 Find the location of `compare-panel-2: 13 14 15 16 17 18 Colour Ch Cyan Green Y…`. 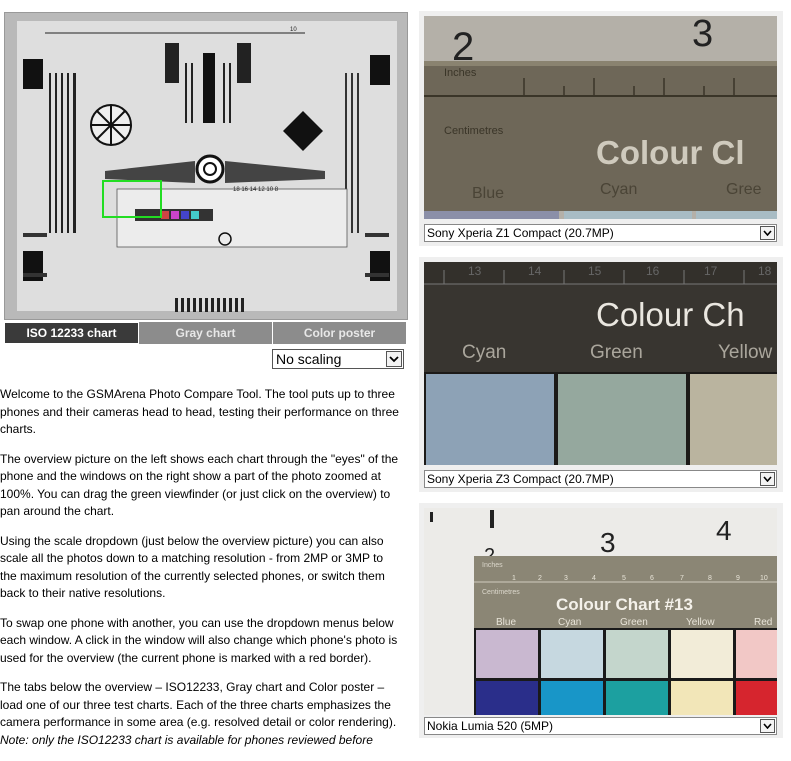

compare-panel-2: 13 14 15 16 17 18 Colour Ch Cyan Green Y… is located at coordinates (601, 374).